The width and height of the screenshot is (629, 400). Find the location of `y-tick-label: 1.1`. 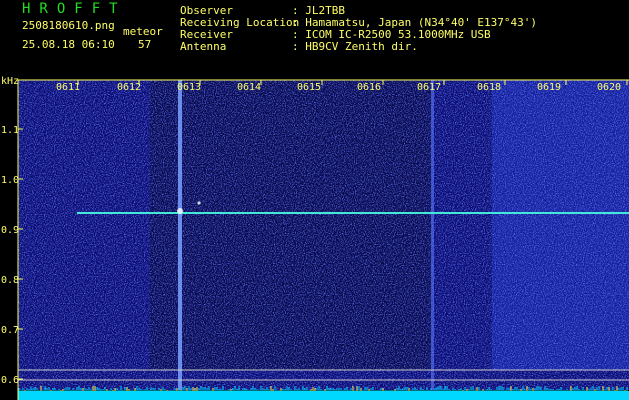

y-tick-label: 1.1 is located at coordinates (10, 130).